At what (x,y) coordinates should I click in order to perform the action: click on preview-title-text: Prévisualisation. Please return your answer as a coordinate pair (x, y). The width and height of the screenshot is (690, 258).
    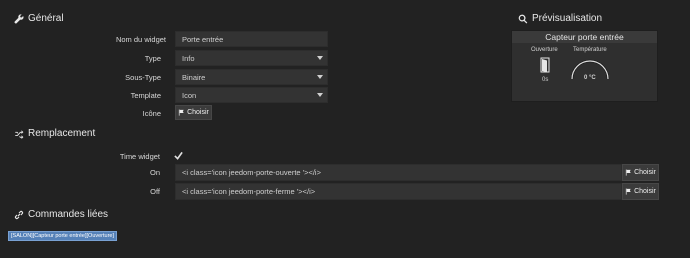
    Looking at the image, I should click on (567, 18).